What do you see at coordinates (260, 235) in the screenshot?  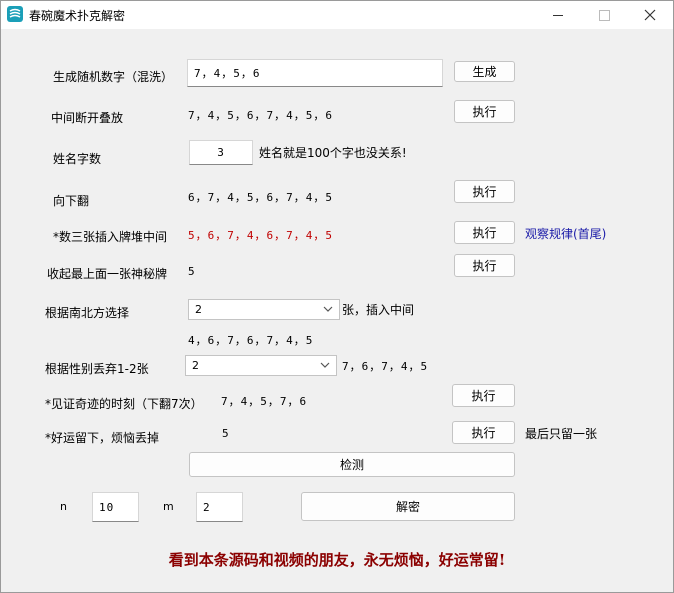 I see `insert-three-value: 5，6，7，4，6，7，4，5` at bounding box center [260, 235].